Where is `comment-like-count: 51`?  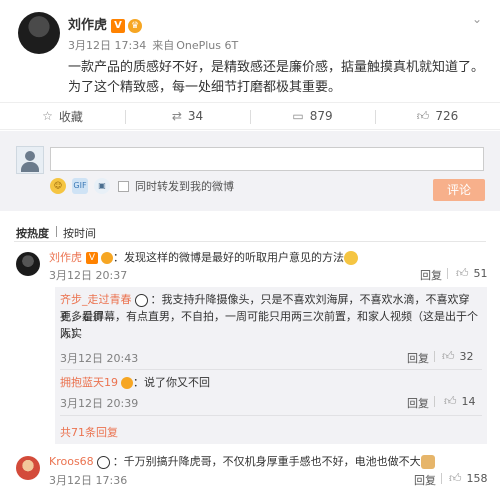 comment-like-count: 51 is located at coordinates (480, 273).